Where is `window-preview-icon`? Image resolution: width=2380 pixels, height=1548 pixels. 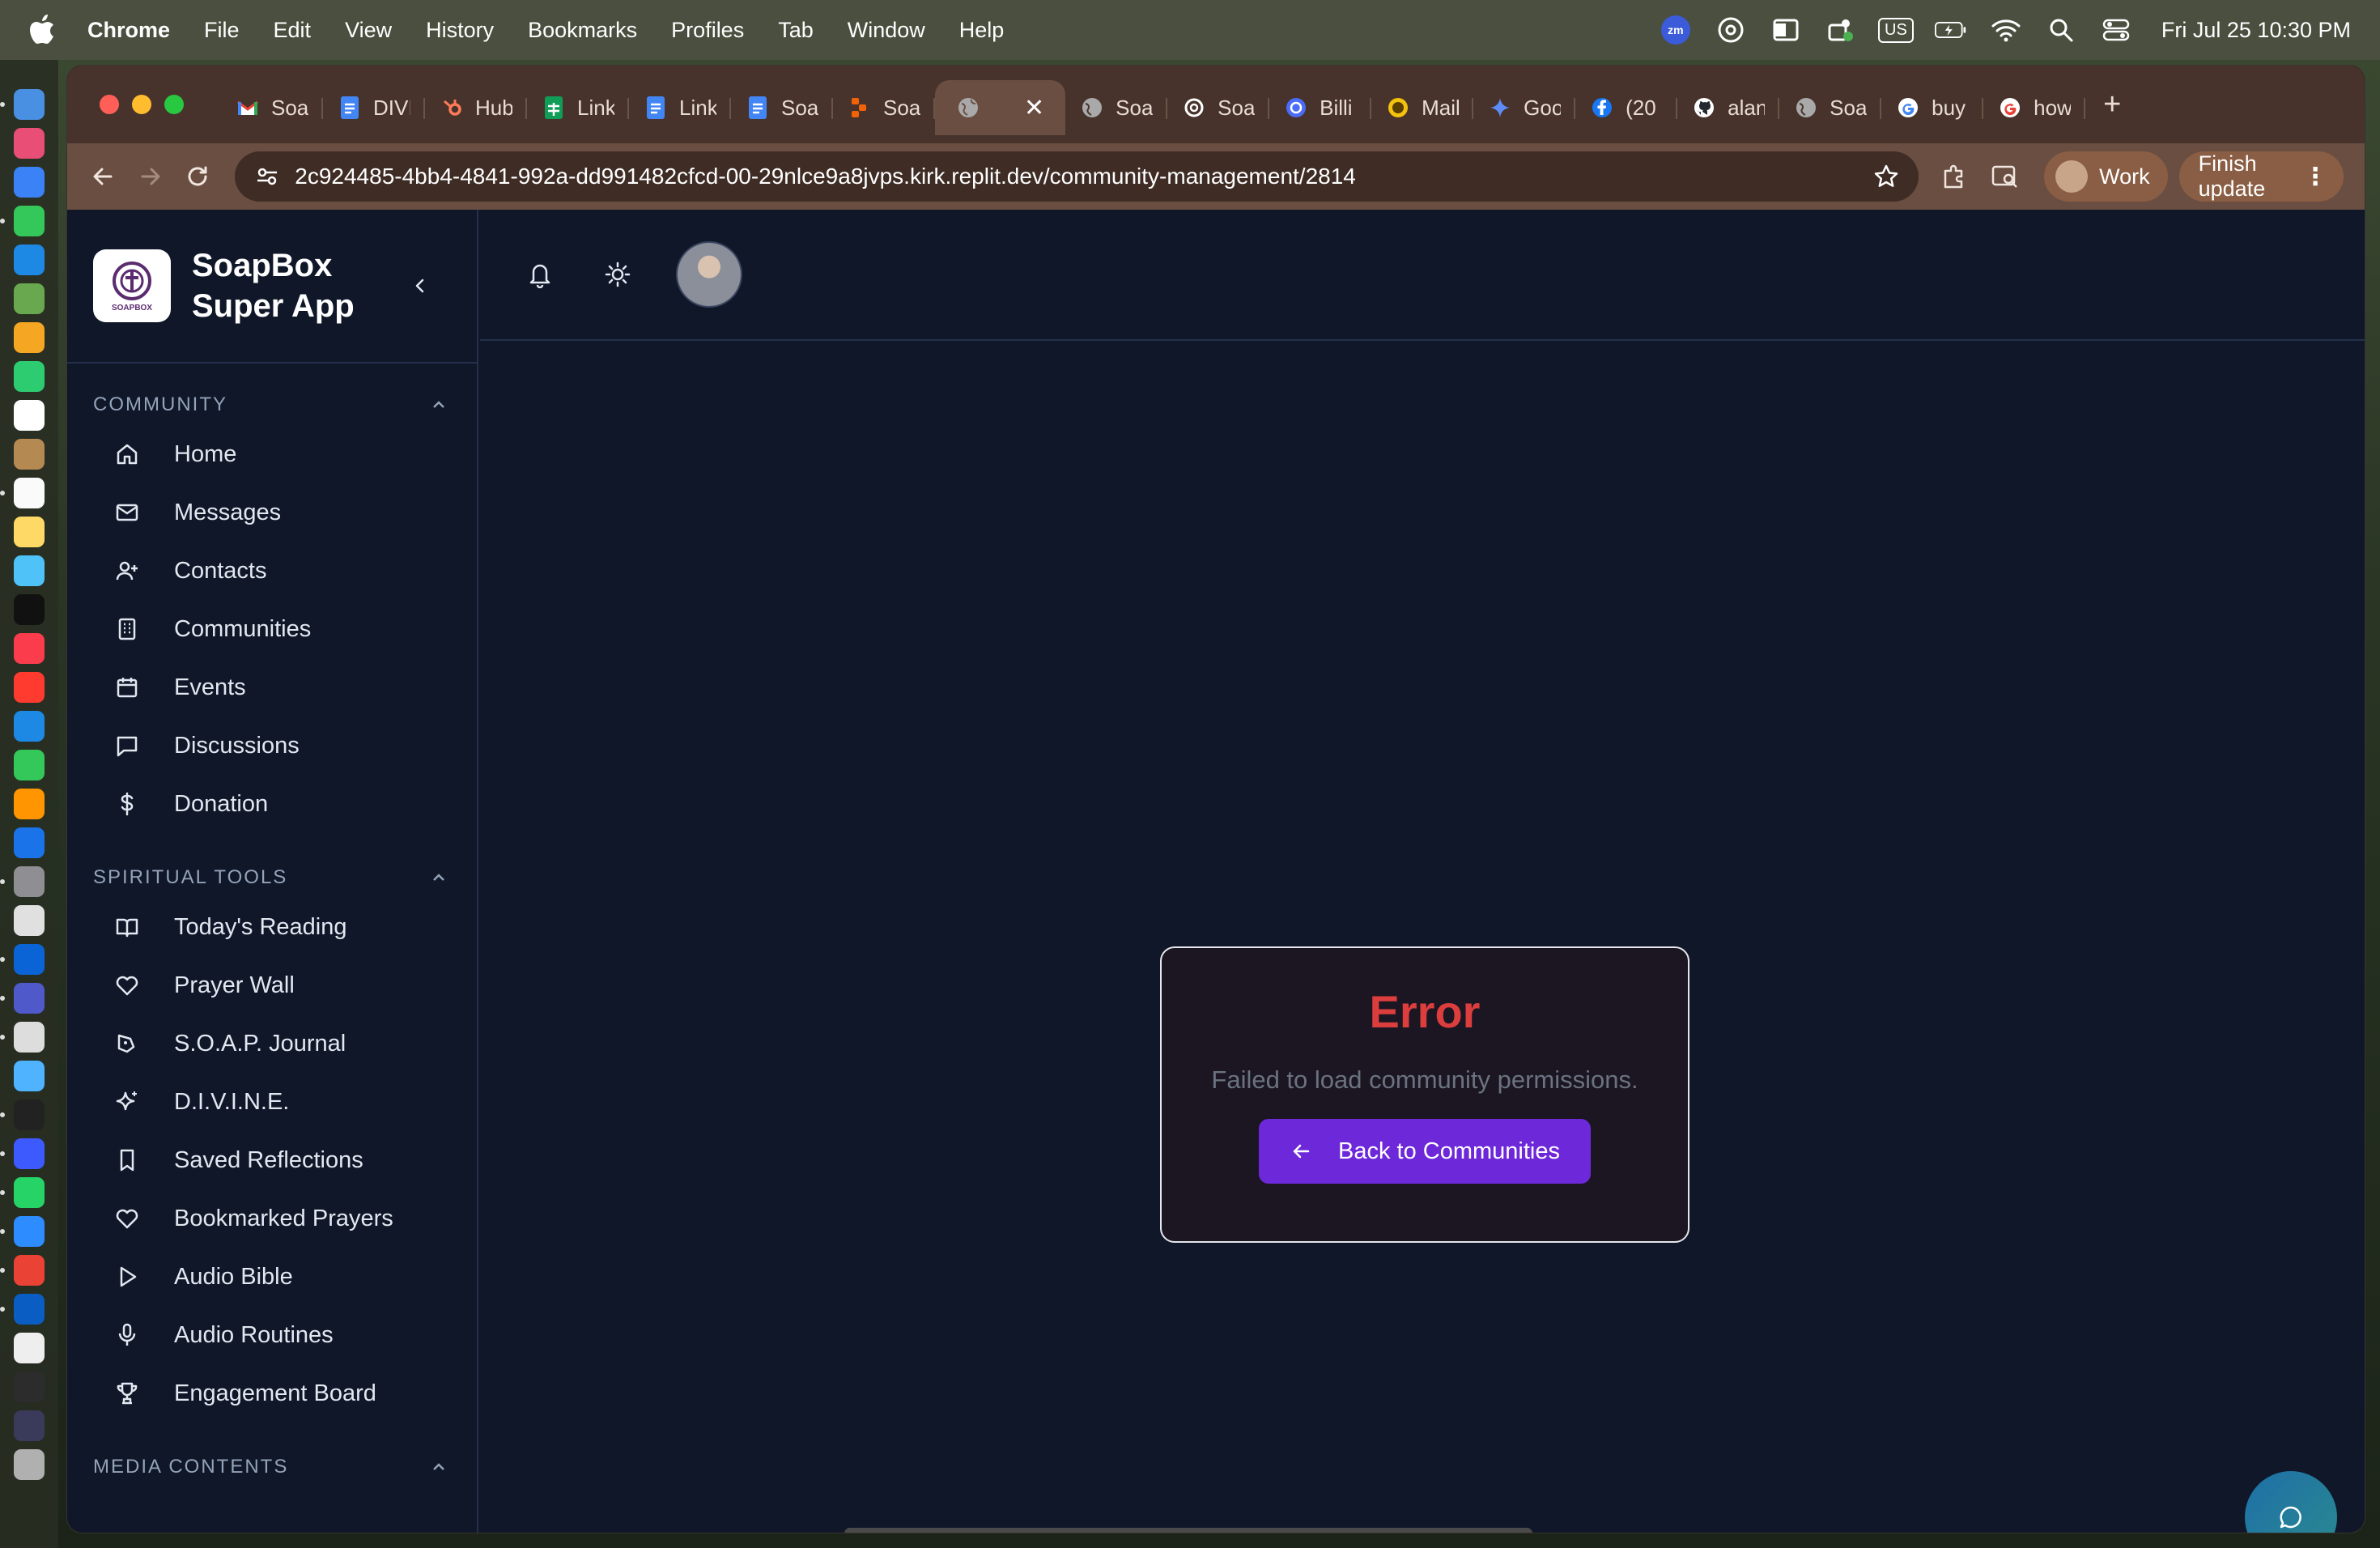 window-preview-icon is located at coordinates (30, 1387).